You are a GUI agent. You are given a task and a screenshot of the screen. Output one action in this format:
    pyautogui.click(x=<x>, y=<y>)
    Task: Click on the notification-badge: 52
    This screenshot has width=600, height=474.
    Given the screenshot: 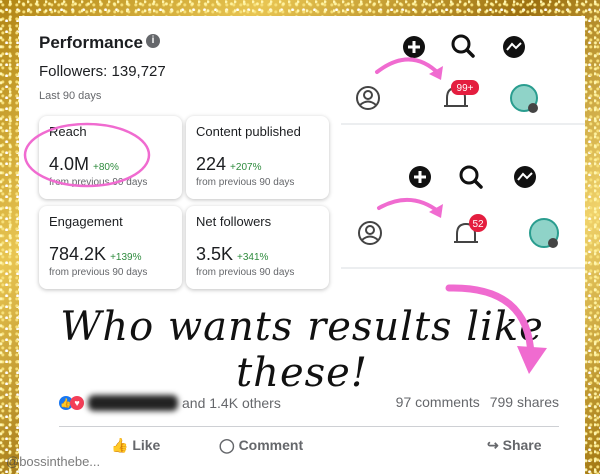 What is the action you would take?
    pyautogui.click(x=478, y=224)
    